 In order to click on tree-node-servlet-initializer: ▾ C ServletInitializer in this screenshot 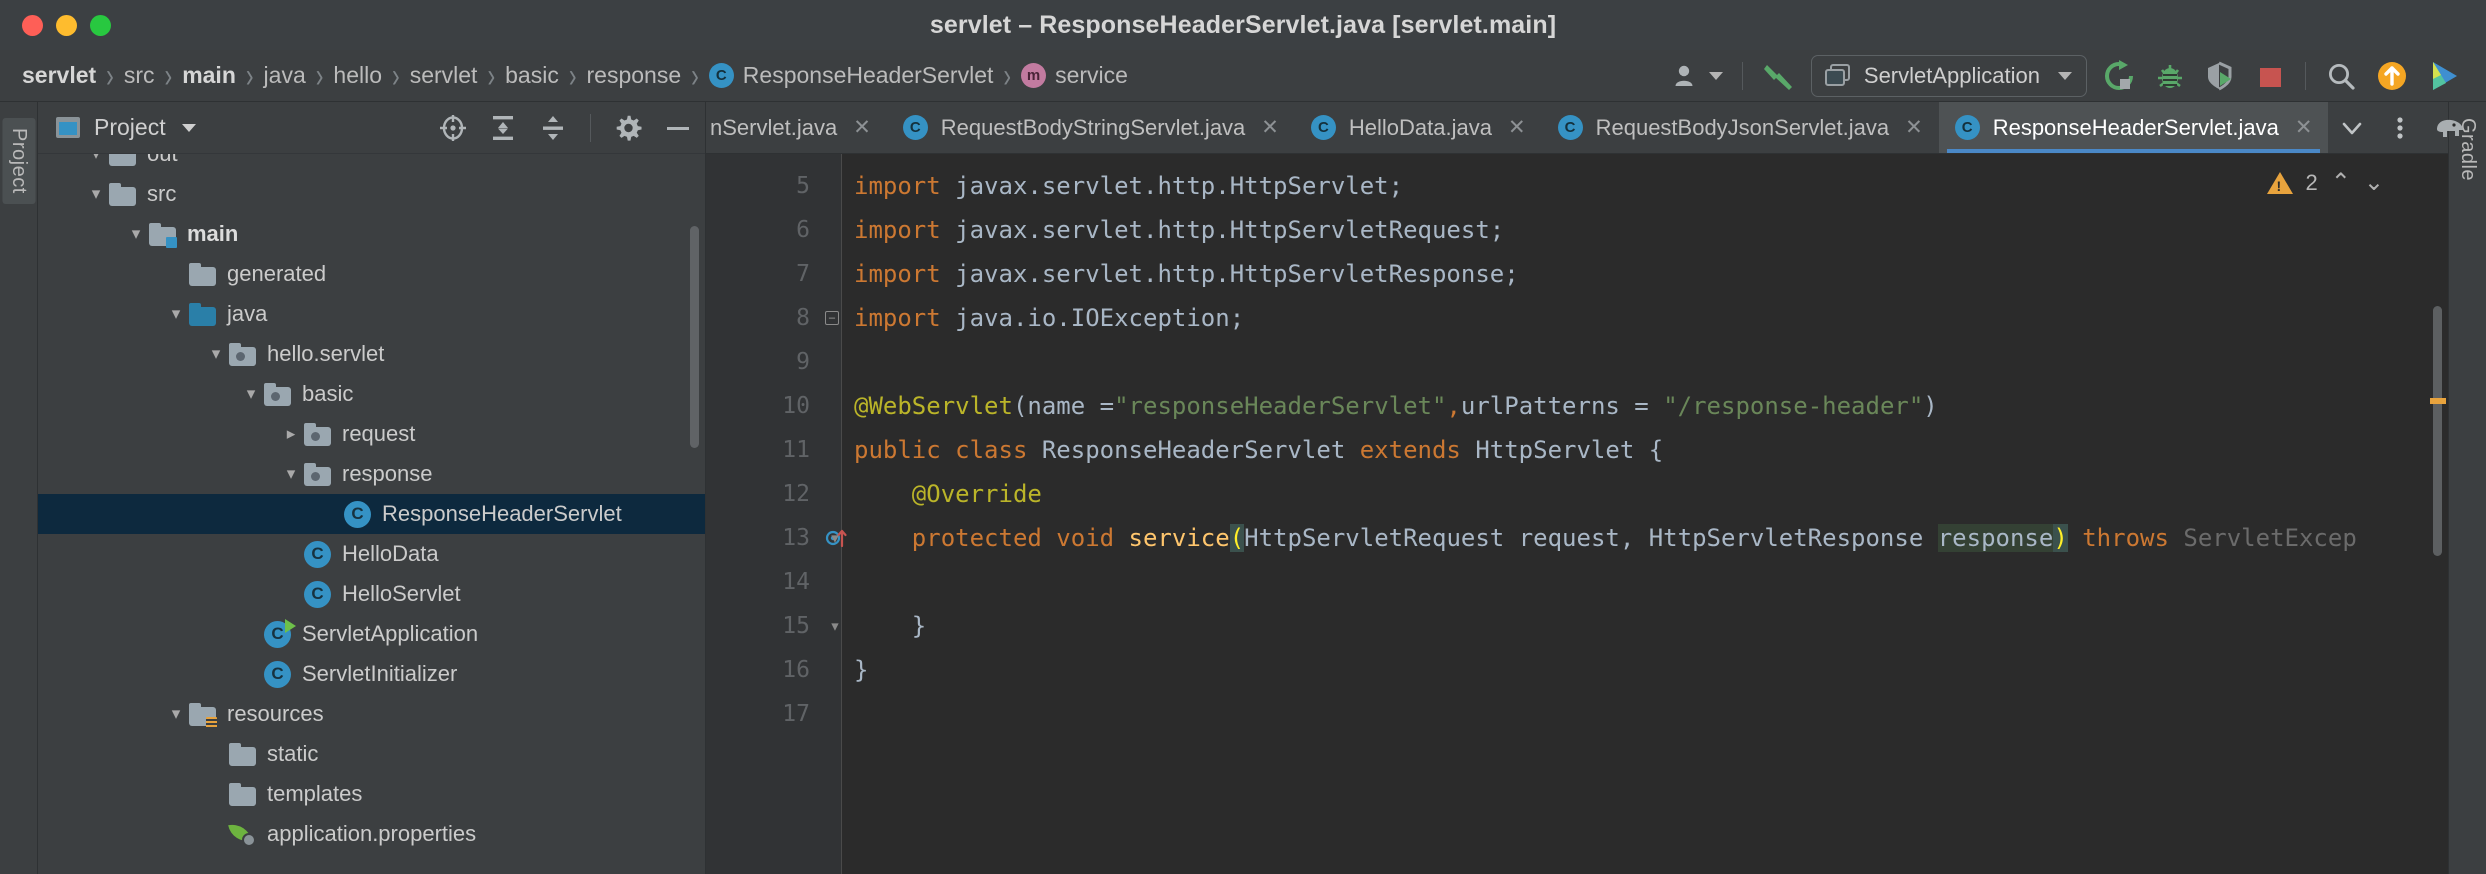, I will do `click(371, 674)`.